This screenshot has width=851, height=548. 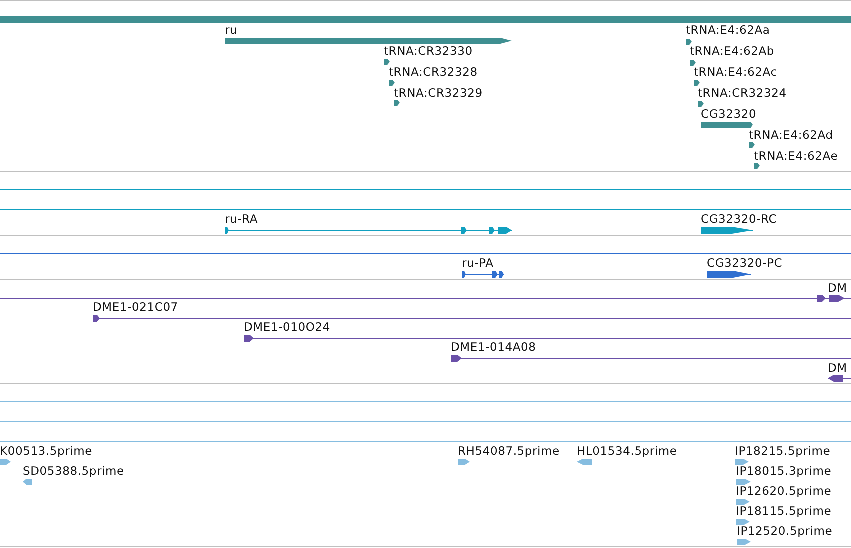 What do you see at coordinates (796, 156) in the screenshot?
I see `gene-label: tRNA:E4:62Ae` at bounding box center [796, 156].